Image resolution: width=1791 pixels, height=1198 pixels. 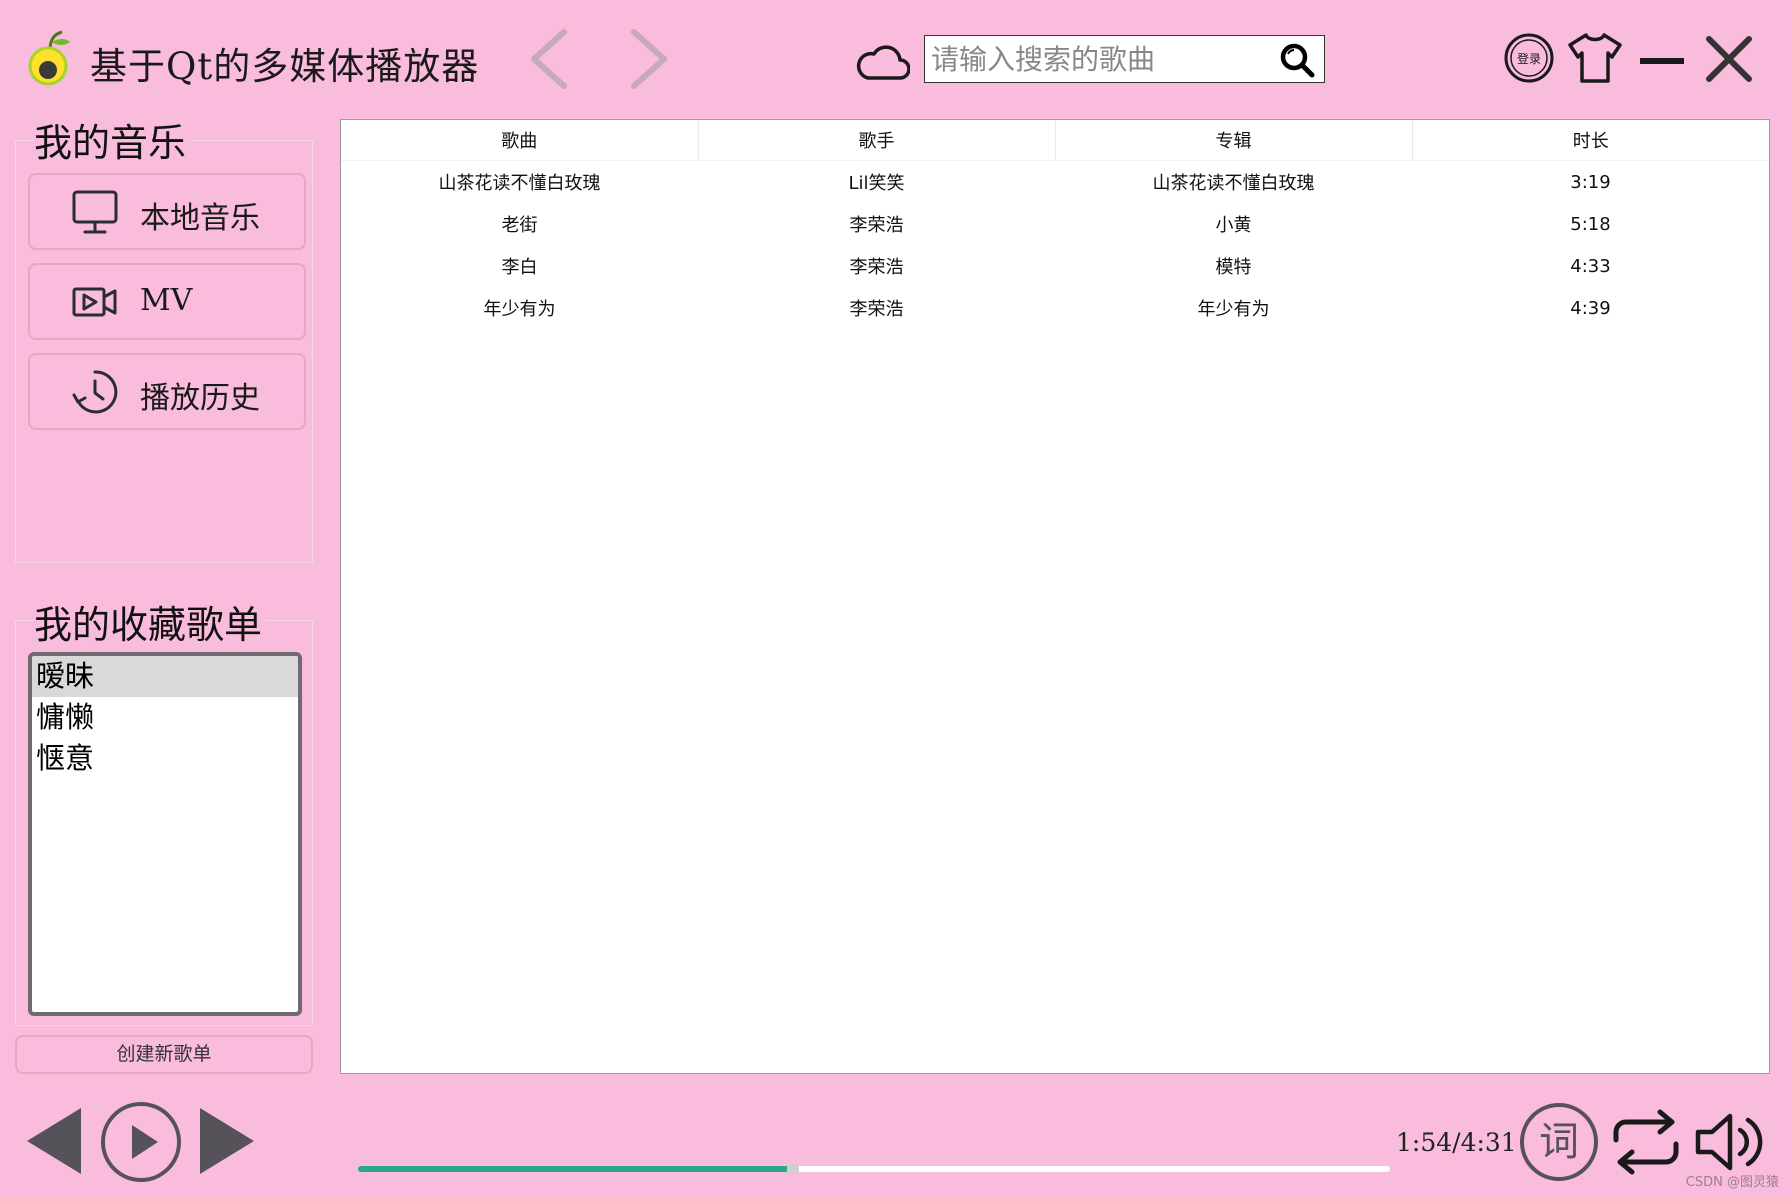 What do you see at coordinates (876, 183) in the screenshot?
I see `cell-artist: Lil笑笑` at bounding box center [876, 183].